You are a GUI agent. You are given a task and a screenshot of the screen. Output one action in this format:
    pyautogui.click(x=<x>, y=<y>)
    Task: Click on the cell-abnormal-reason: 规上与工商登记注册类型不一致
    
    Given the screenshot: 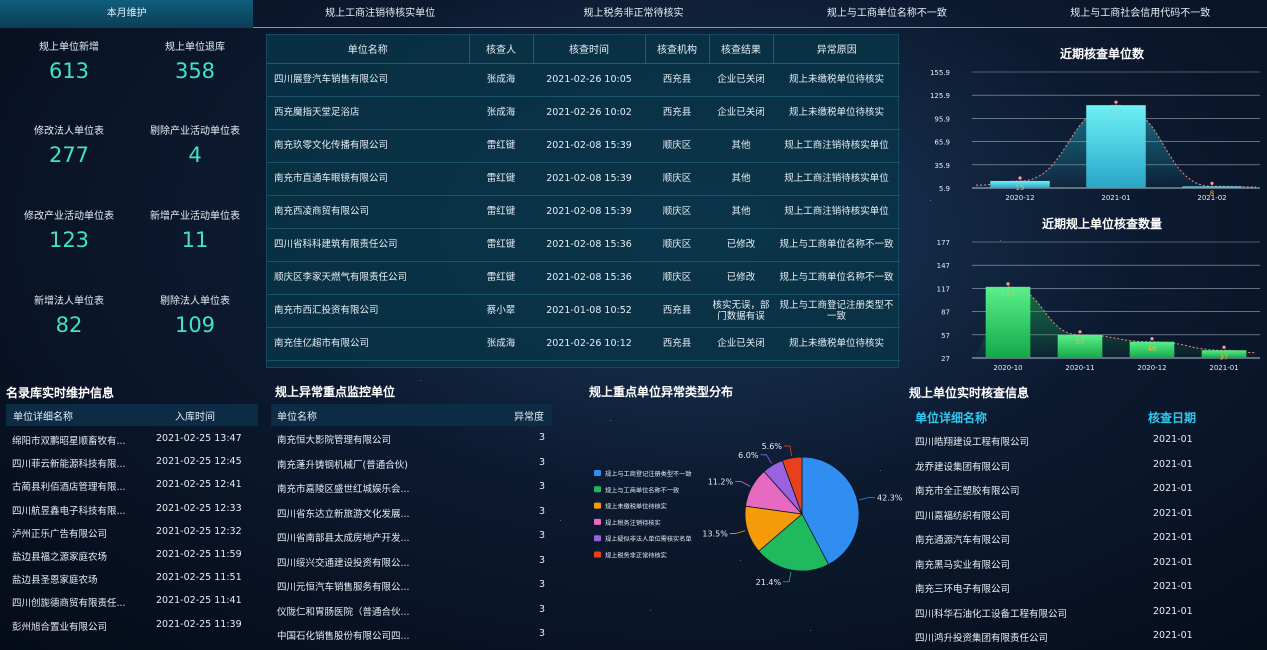 What is the action you would take?
    pyautogui.click(x=836, y=311)
    